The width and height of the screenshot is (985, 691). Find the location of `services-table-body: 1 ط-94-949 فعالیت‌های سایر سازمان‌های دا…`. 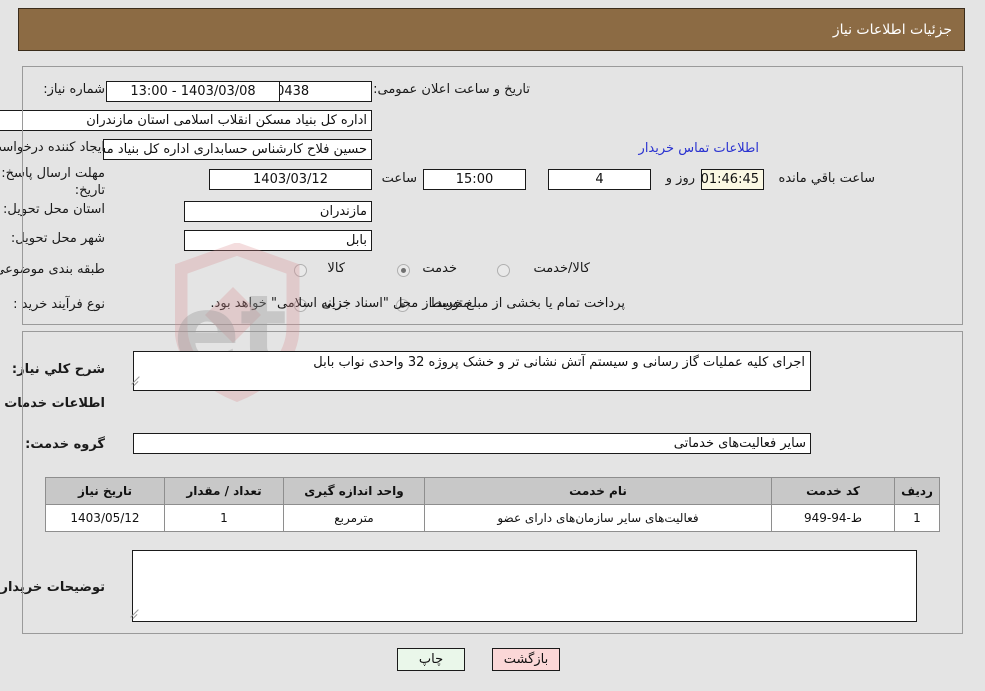

services-table-body: 1 ط-94-949 فعالیت‌های سایر سازمان‌های دا… is located at coordinates (492, 518).